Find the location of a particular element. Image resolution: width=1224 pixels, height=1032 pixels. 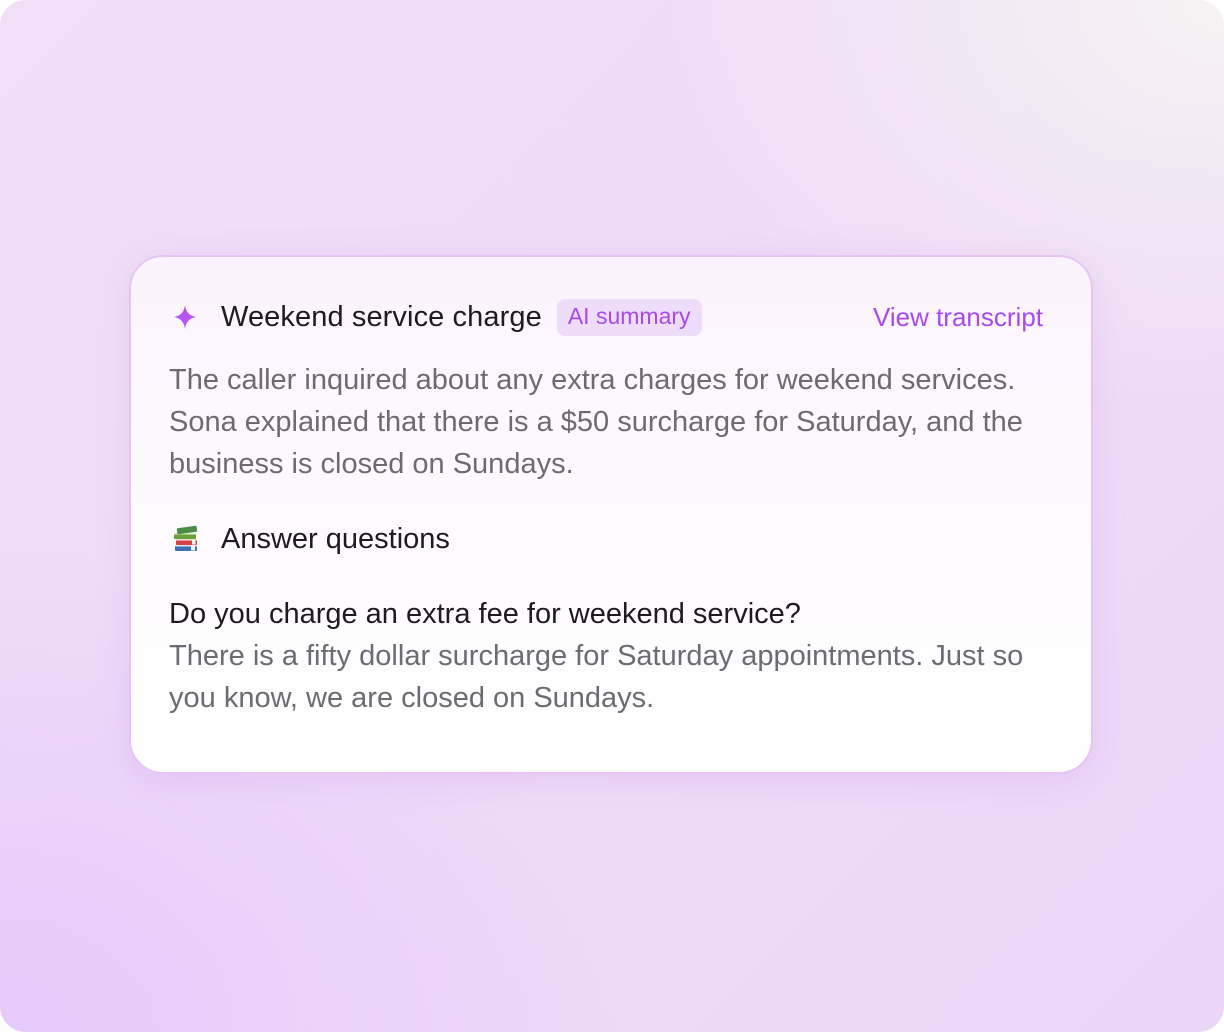

section-title: Answer questions is located at coordinates (335, 538).